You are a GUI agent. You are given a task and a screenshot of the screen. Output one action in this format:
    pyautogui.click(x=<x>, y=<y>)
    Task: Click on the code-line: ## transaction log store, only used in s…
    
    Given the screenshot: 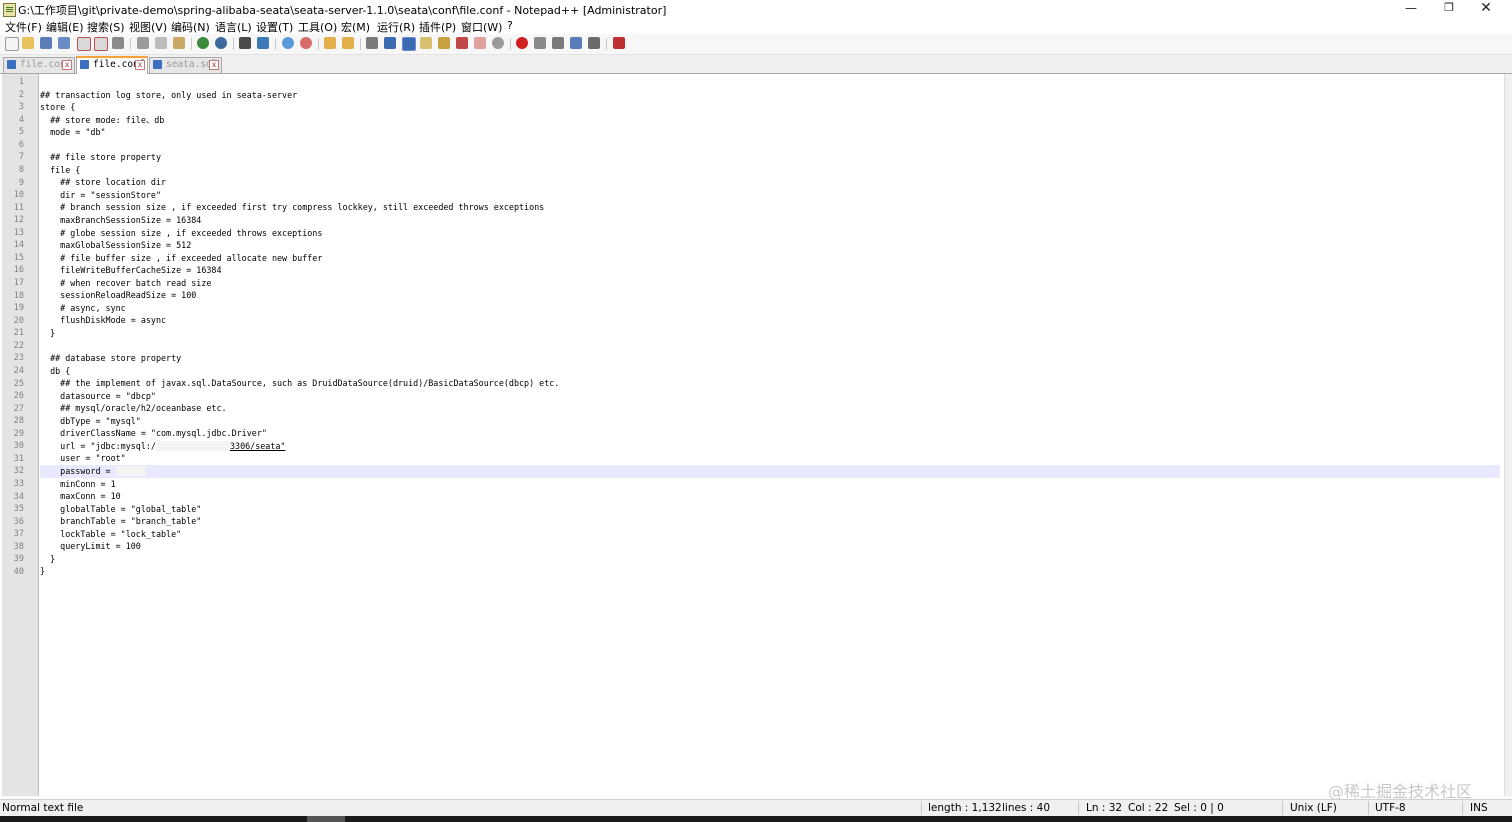 What is the action you would take?
    pyautogui.click(x=770, y=95)
    